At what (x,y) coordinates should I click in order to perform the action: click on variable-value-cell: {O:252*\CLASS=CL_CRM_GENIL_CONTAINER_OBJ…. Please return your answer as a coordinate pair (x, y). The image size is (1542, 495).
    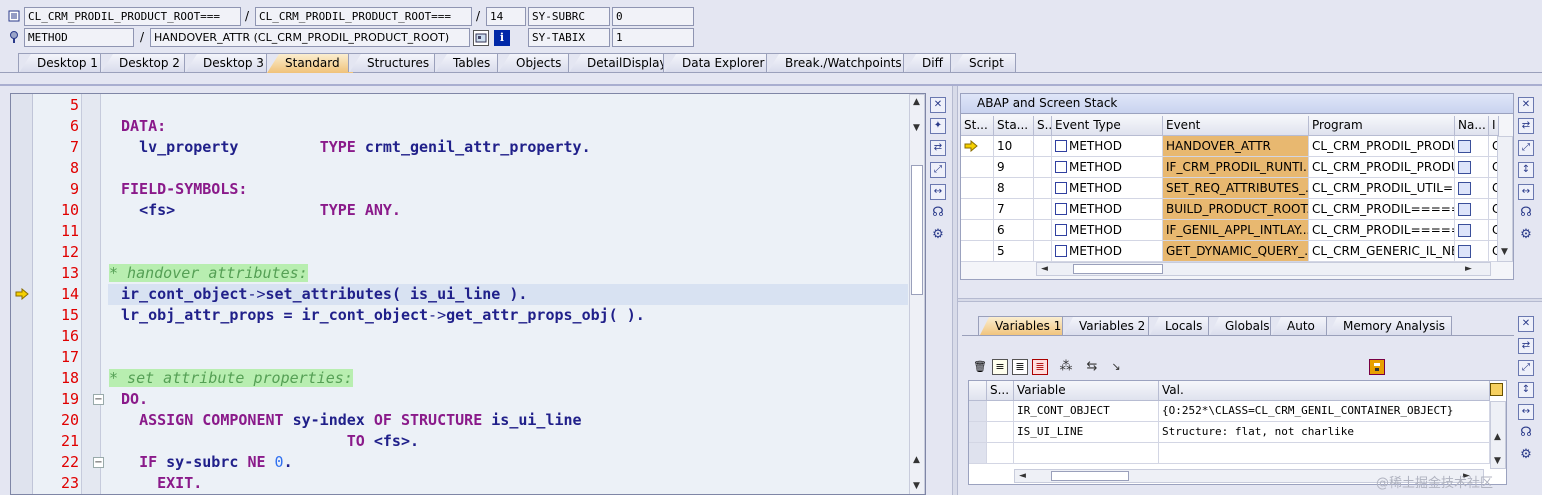
    Looking at the image, I should click on (1324, 411).